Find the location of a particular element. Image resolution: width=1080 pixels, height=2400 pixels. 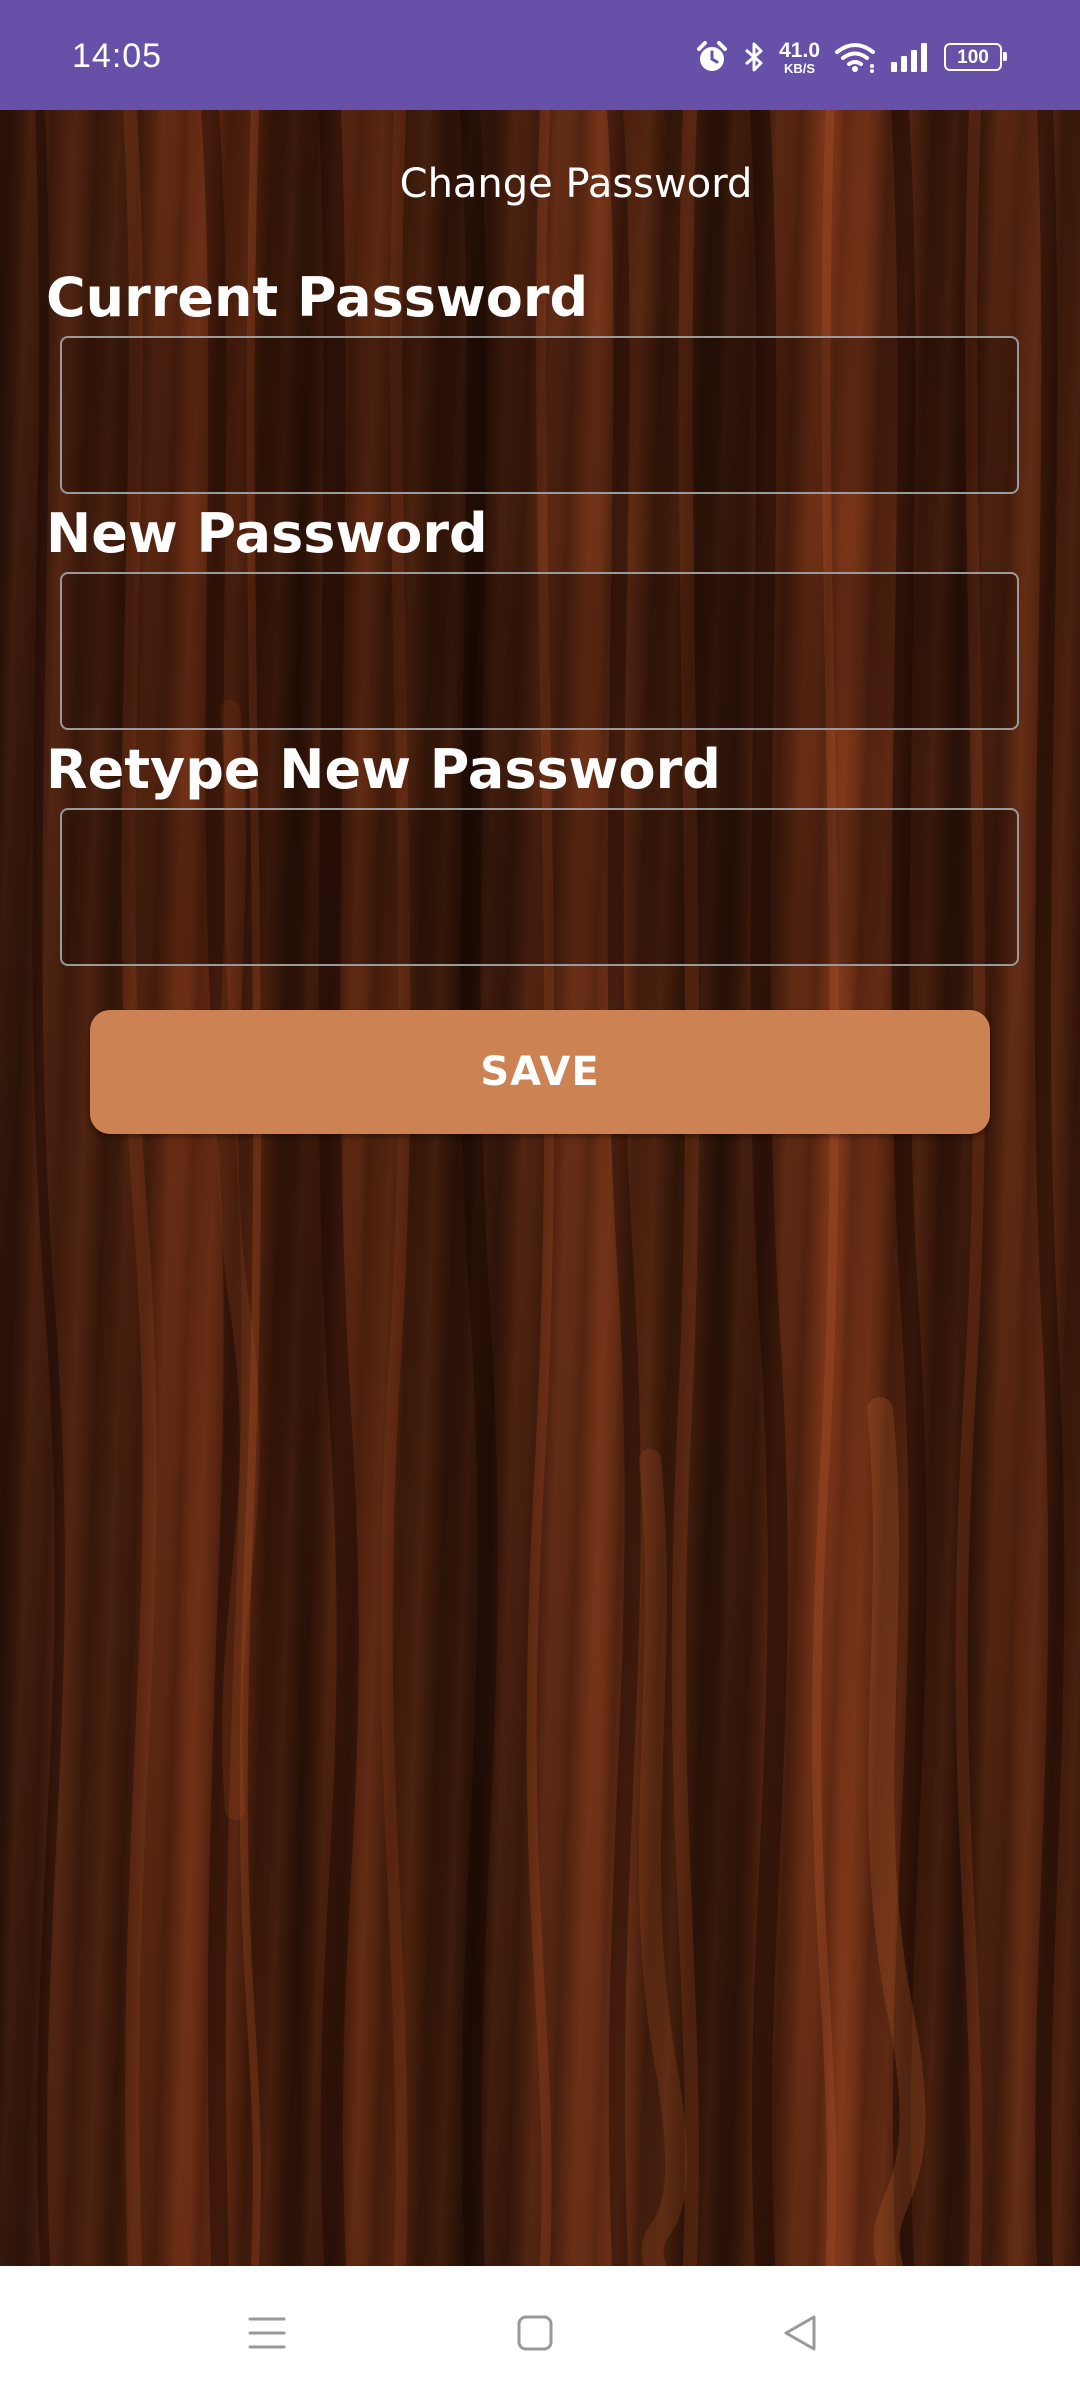

menu-icon is located at coordinates (267, 2333).